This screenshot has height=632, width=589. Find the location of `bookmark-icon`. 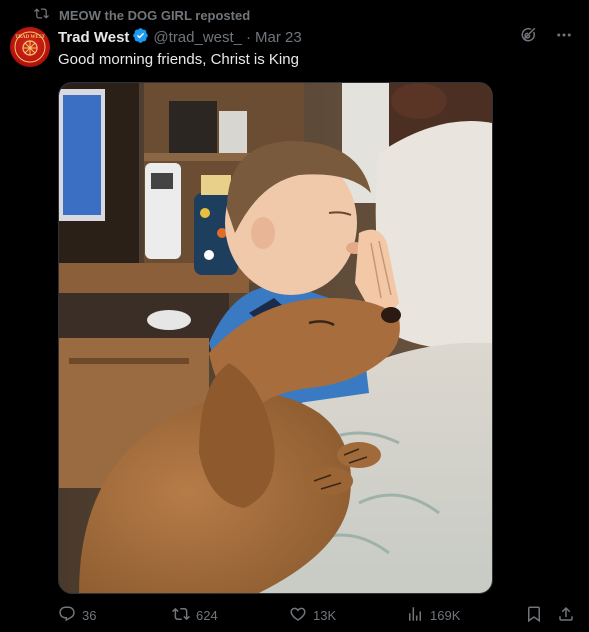

bookmark-icon is located at coordinates (534, 615).